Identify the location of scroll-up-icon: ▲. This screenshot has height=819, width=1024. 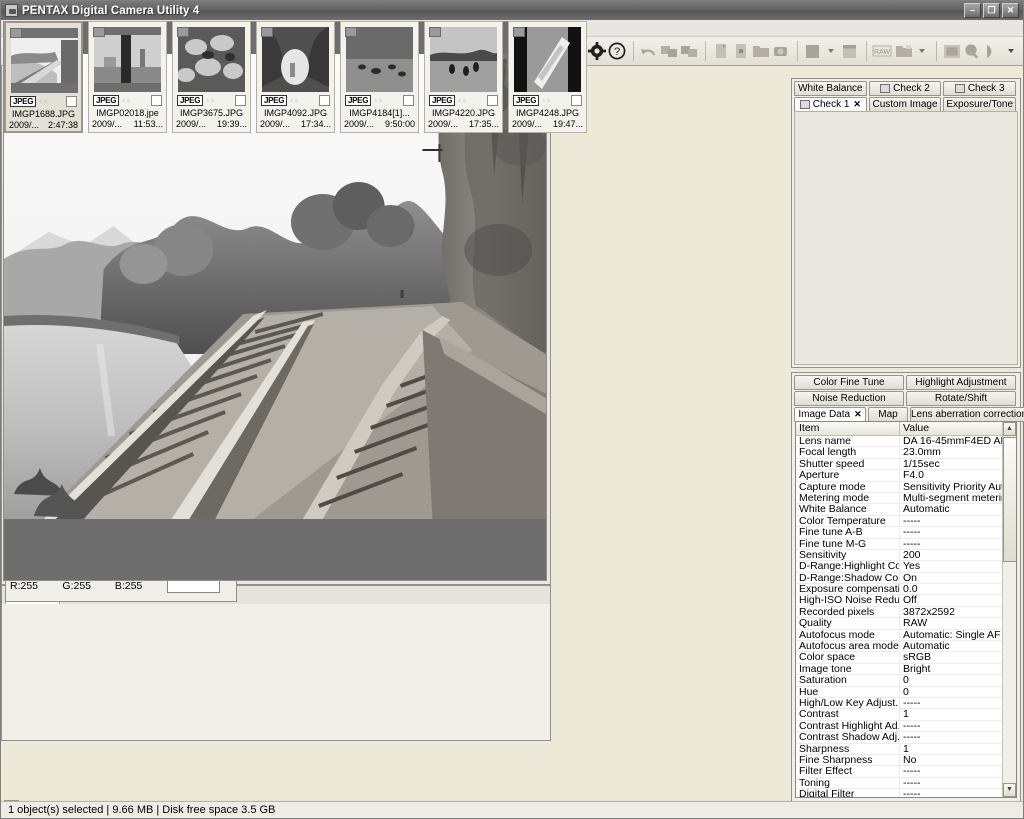
(1009, 429).